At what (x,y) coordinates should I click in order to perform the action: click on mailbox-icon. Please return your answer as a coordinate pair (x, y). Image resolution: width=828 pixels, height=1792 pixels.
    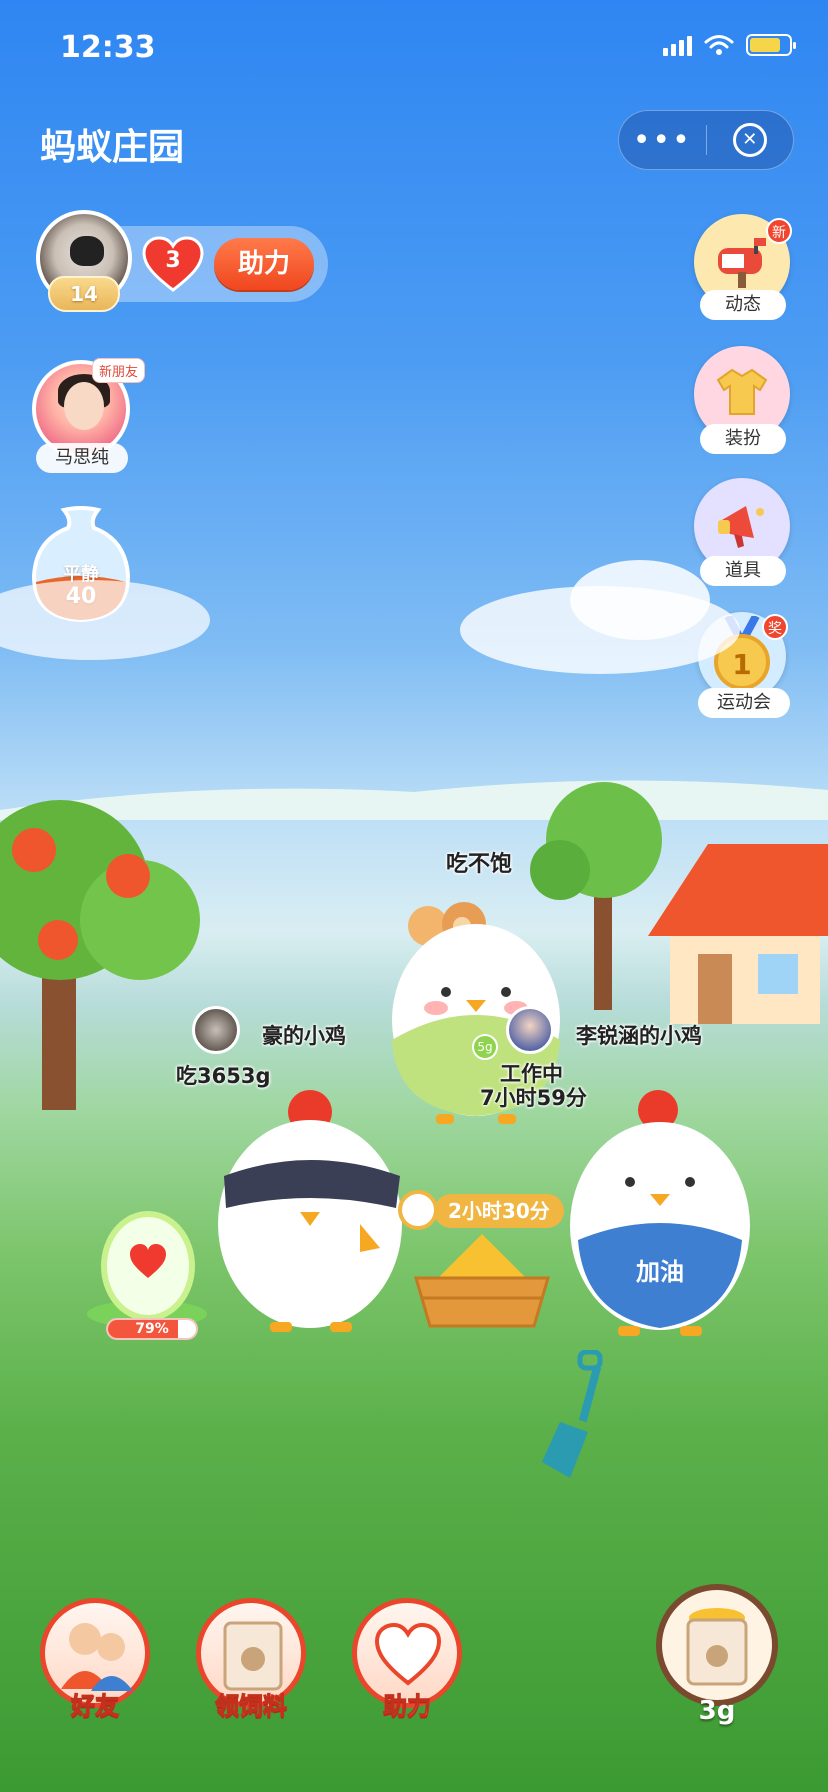
    Looking at the image, I should click on (742, 263).